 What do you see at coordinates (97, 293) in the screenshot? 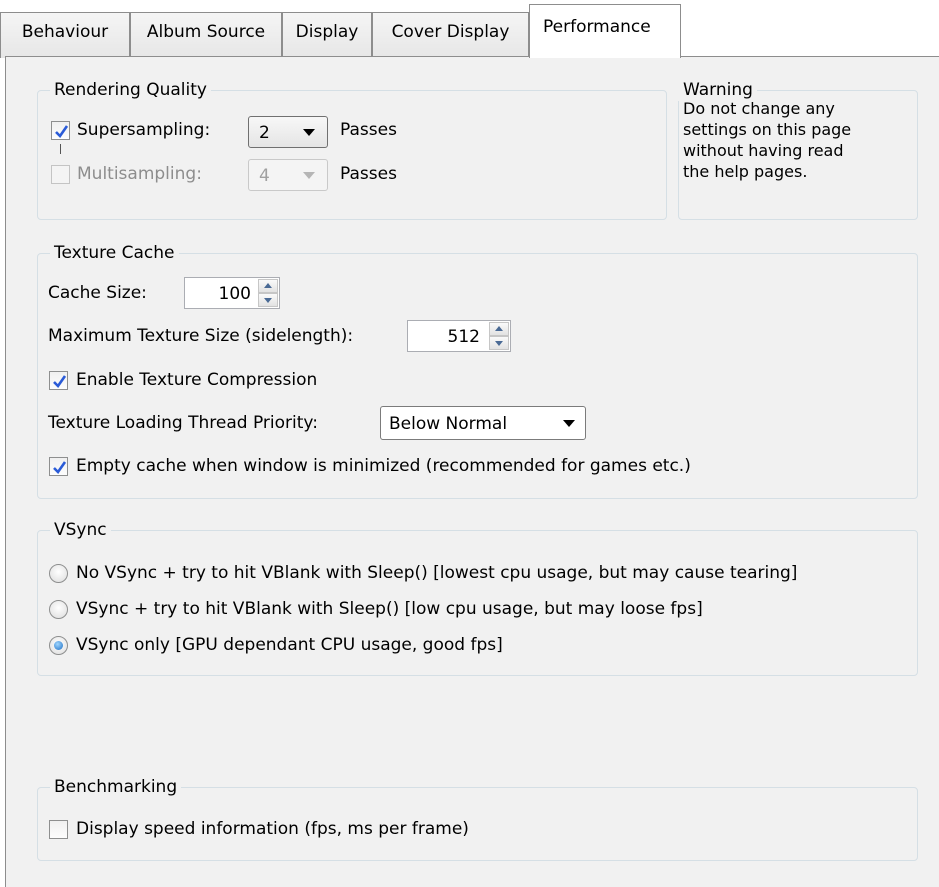
I see `cache-size-label: Cache Size:` at bounding box center [97, 293].